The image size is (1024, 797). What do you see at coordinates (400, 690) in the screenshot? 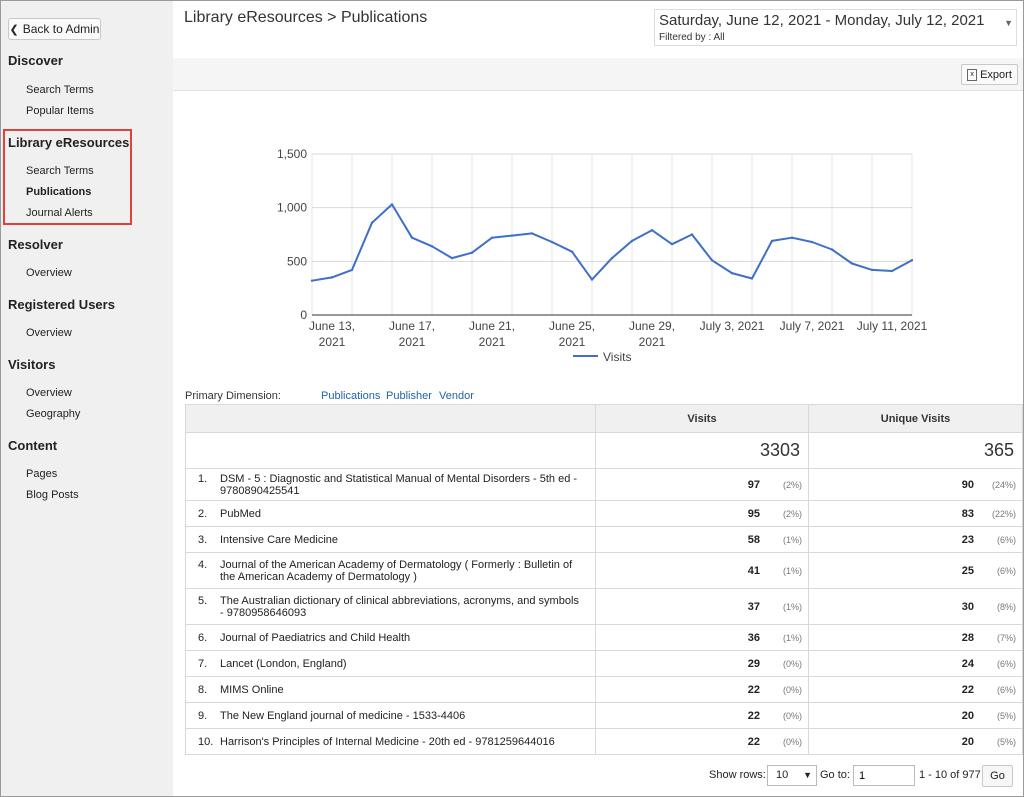
I see `publication-name: MIMS Online` at bounding box center [400, 690].